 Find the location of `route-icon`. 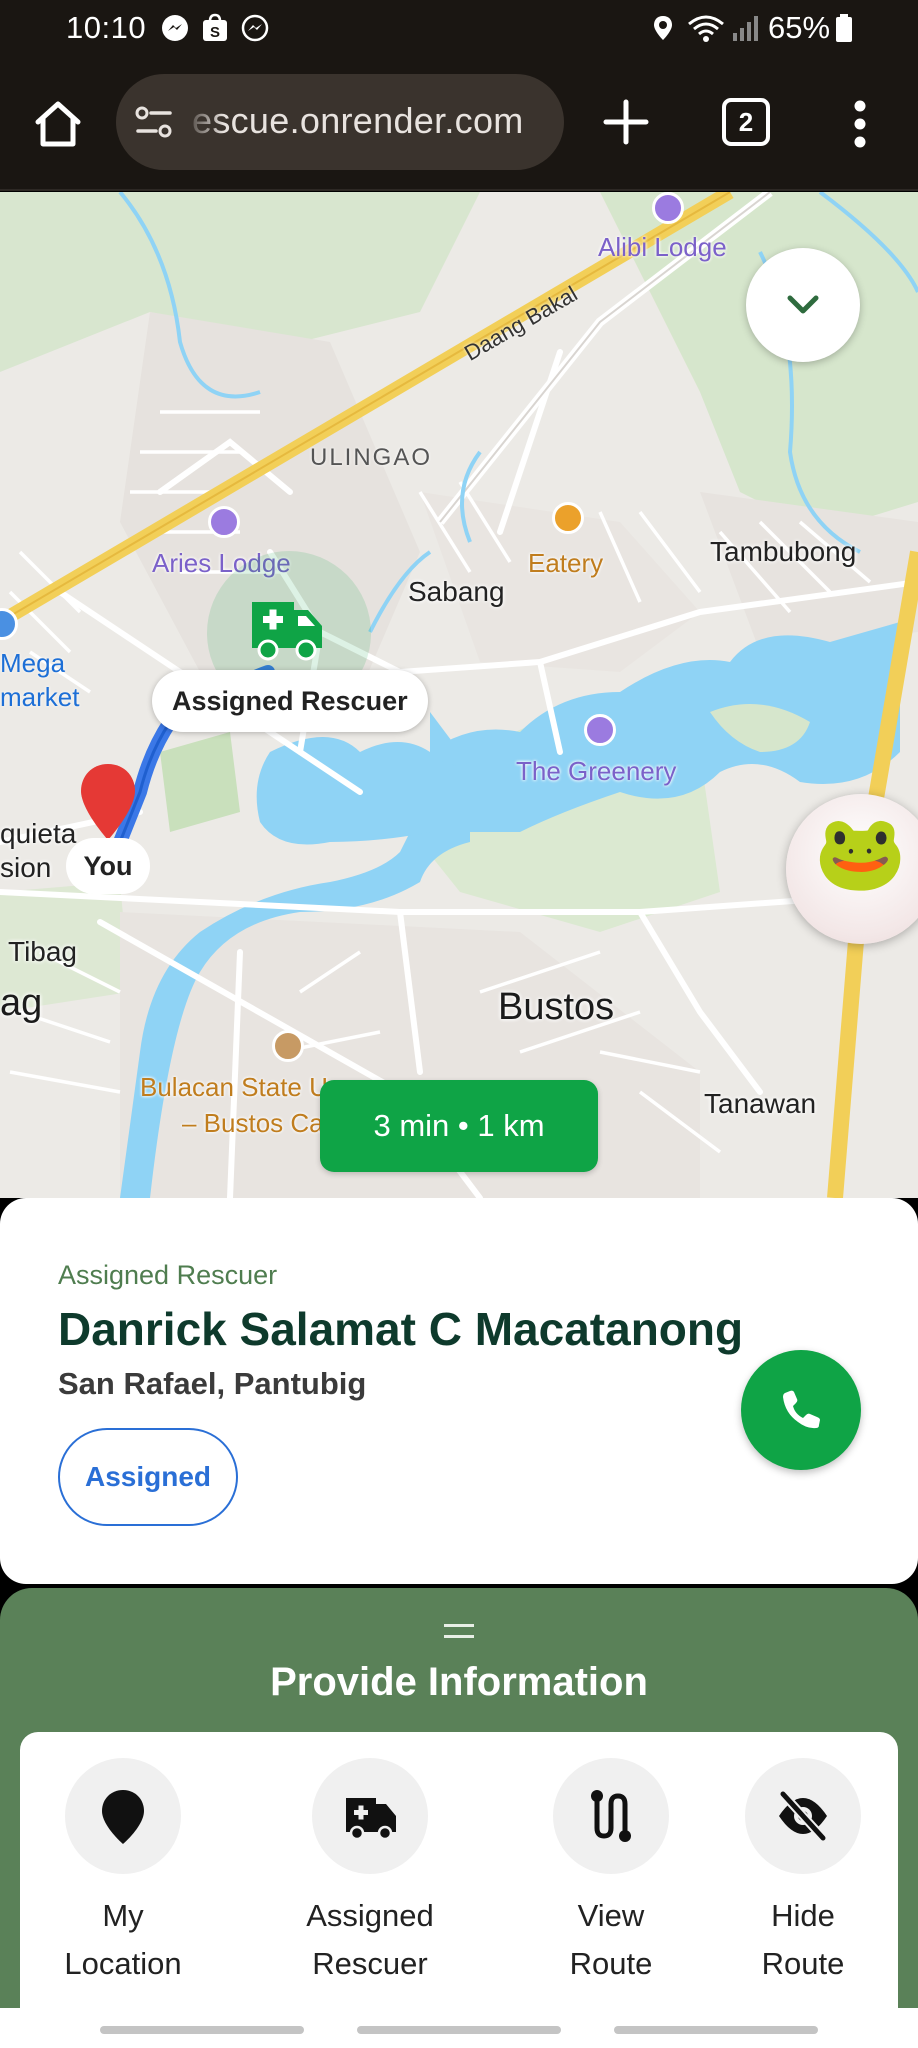

route-icon is located at coordinates (611, 1816).